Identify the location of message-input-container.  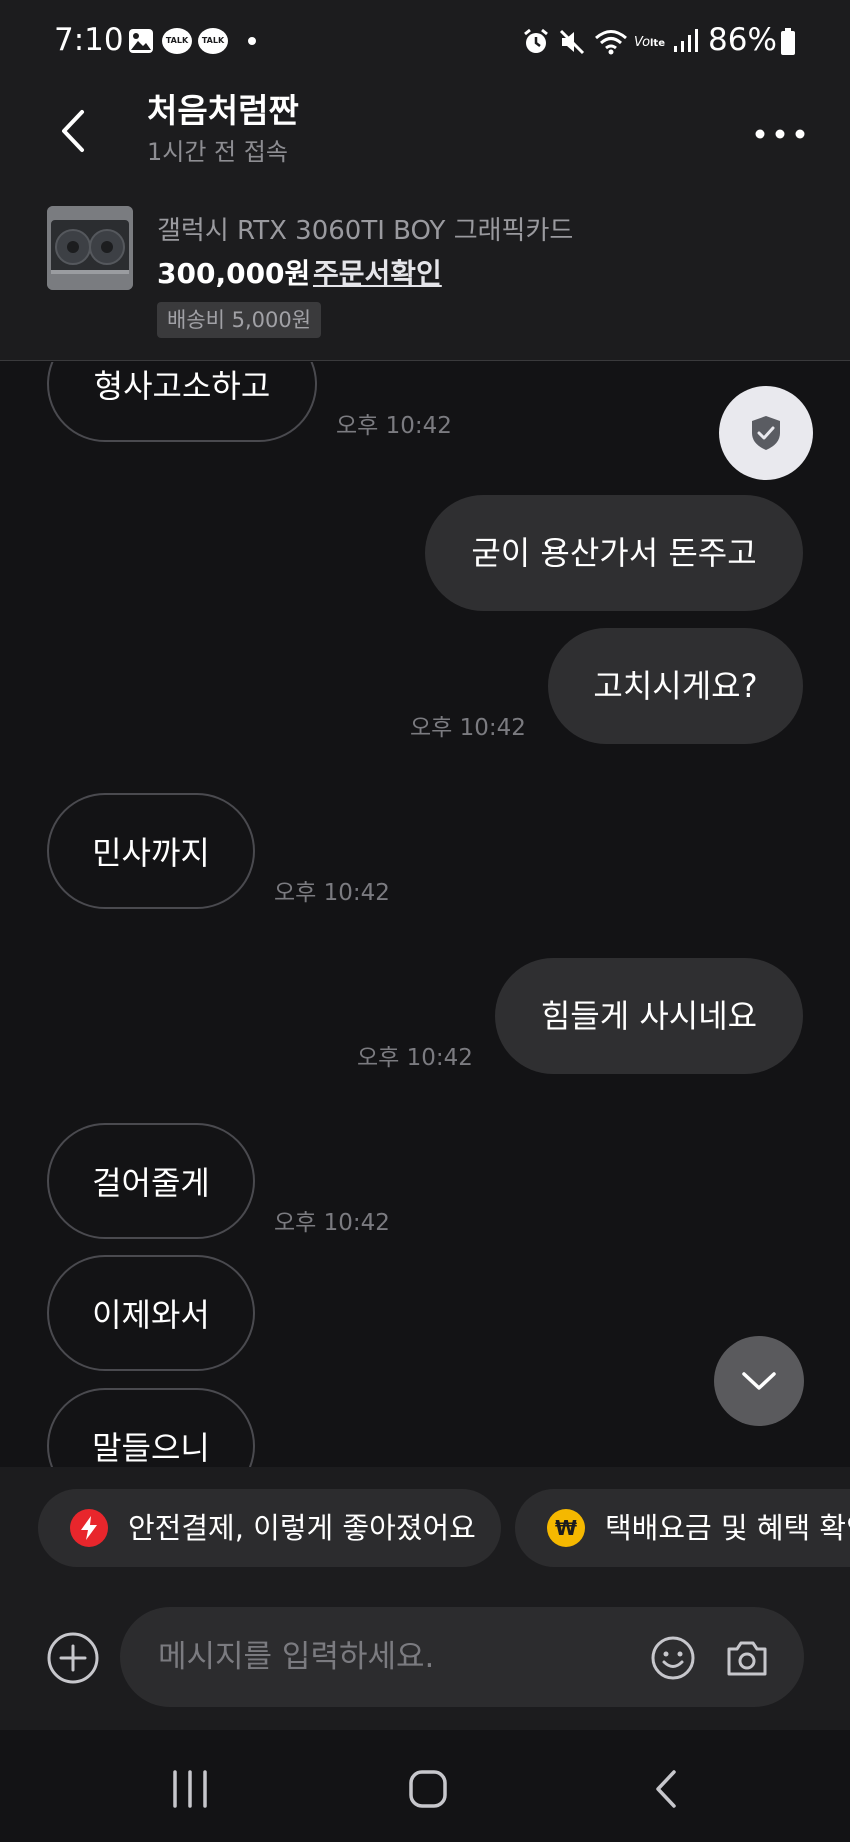
(462, 1657).